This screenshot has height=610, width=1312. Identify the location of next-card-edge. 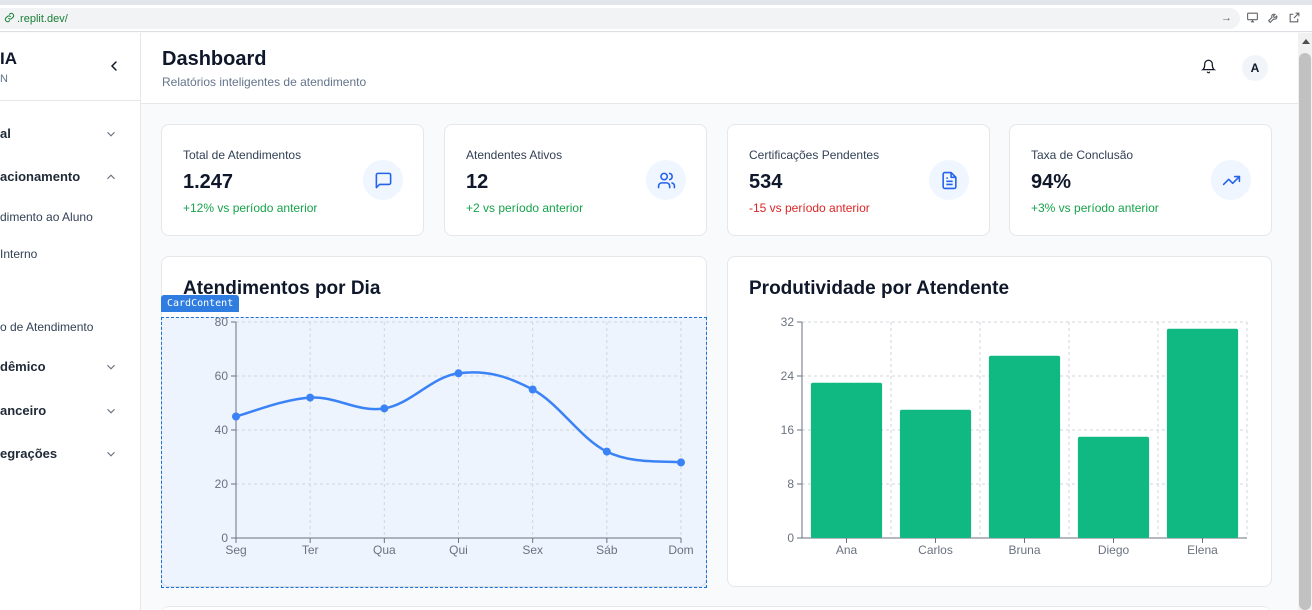
(716, 608).